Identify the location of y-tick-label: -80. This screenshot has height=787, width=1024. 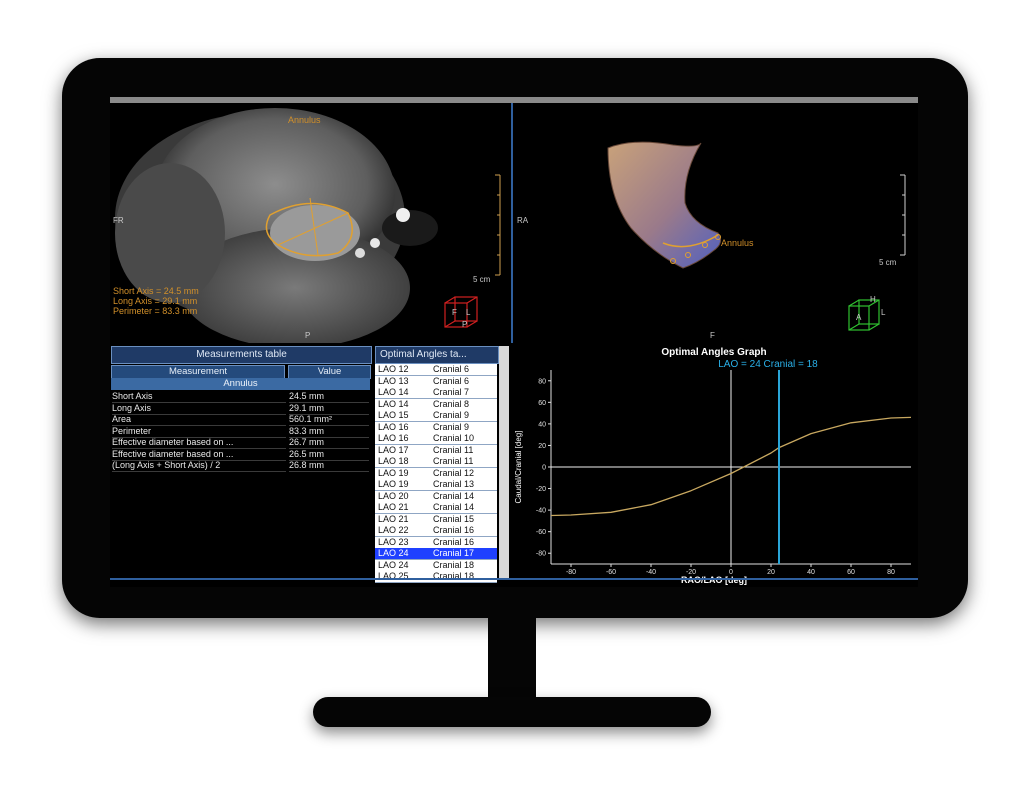
(541, 554).